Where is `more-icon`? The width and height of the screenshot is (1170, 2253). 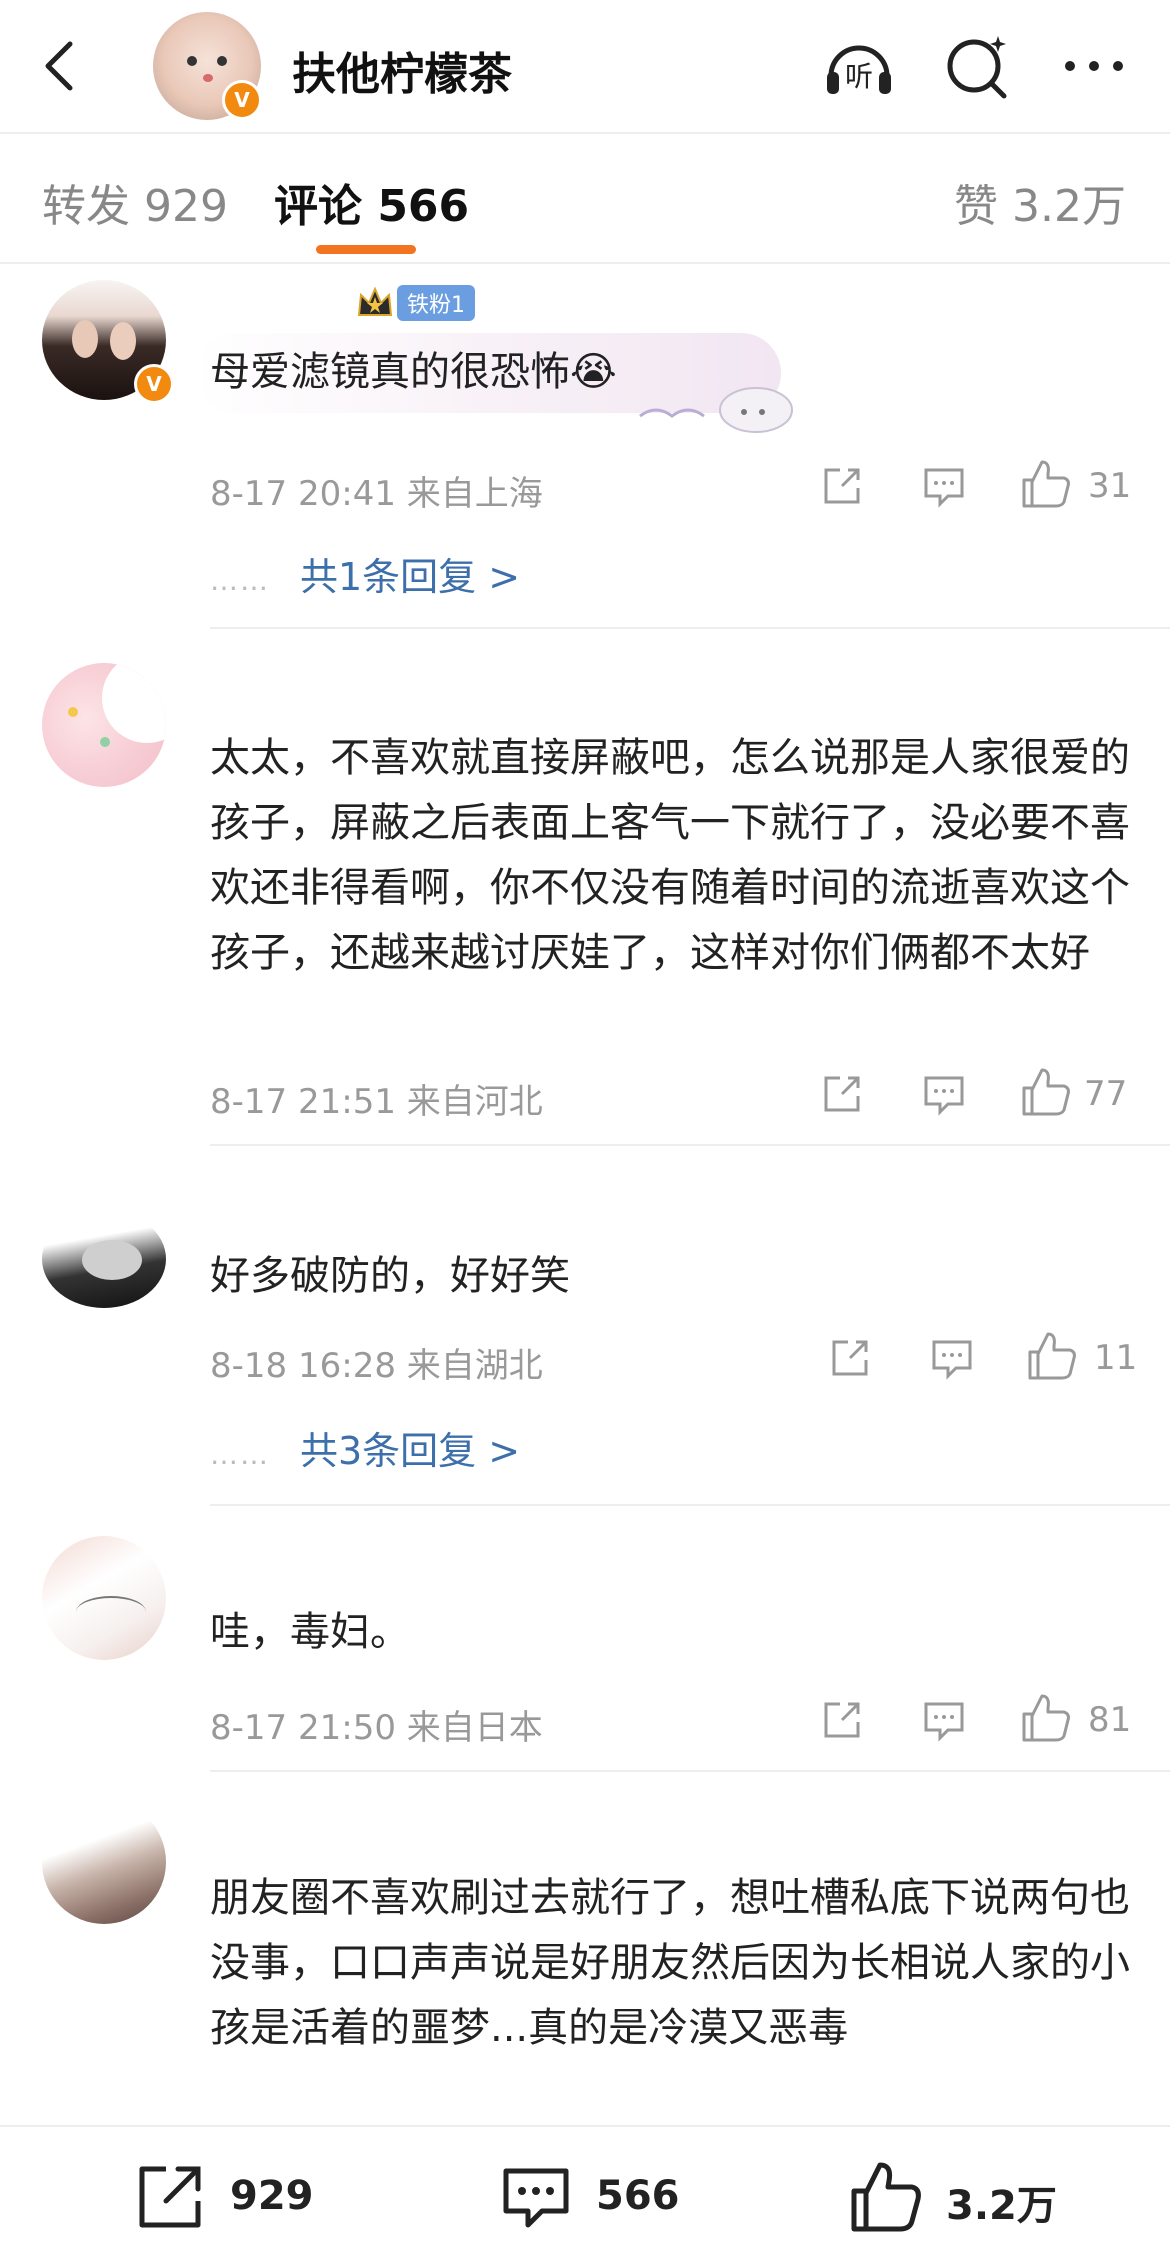
more-icon is located at coordinates (1094, 66).